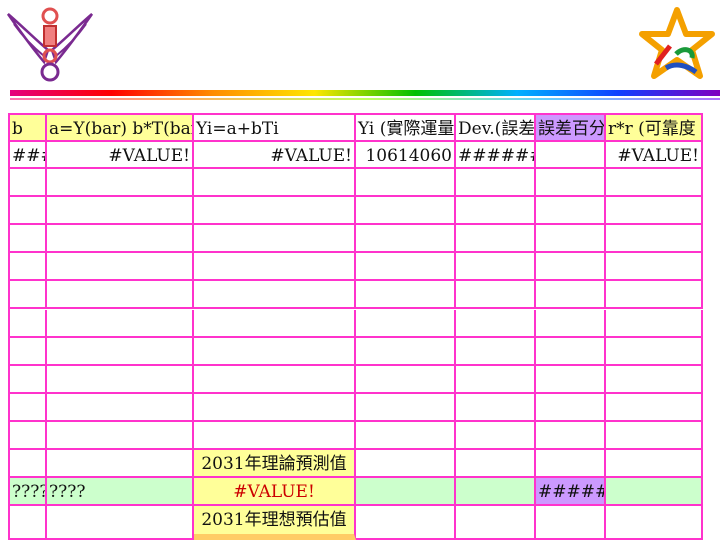 This screenshot has width=720, height=540. I want to click on theory-row-cell-actual, so click(406, 492).